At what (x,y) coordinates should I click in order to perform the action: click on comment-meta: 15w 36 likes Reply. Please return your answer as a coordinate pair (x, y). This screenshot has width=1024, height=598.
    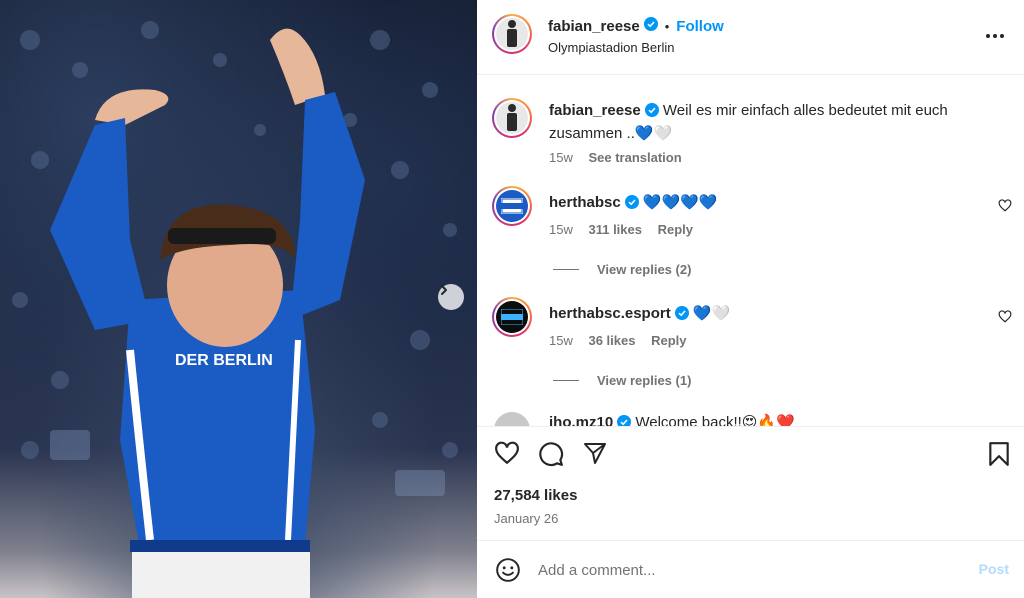
    Looking at the image, I should click on (618, 340).